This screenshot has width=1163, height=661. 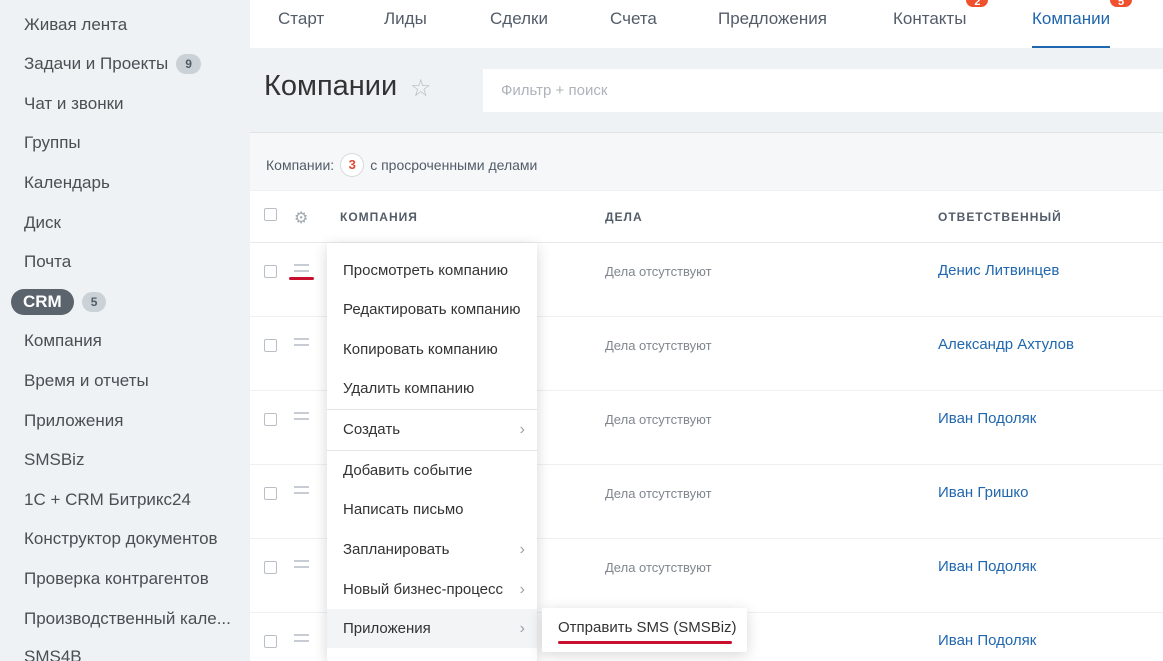 What do you see at coordinates (432, 270) in the screenshot?
I see `menu-item-view-company: Просмотреть компанию` at bounding box center [432, 270].